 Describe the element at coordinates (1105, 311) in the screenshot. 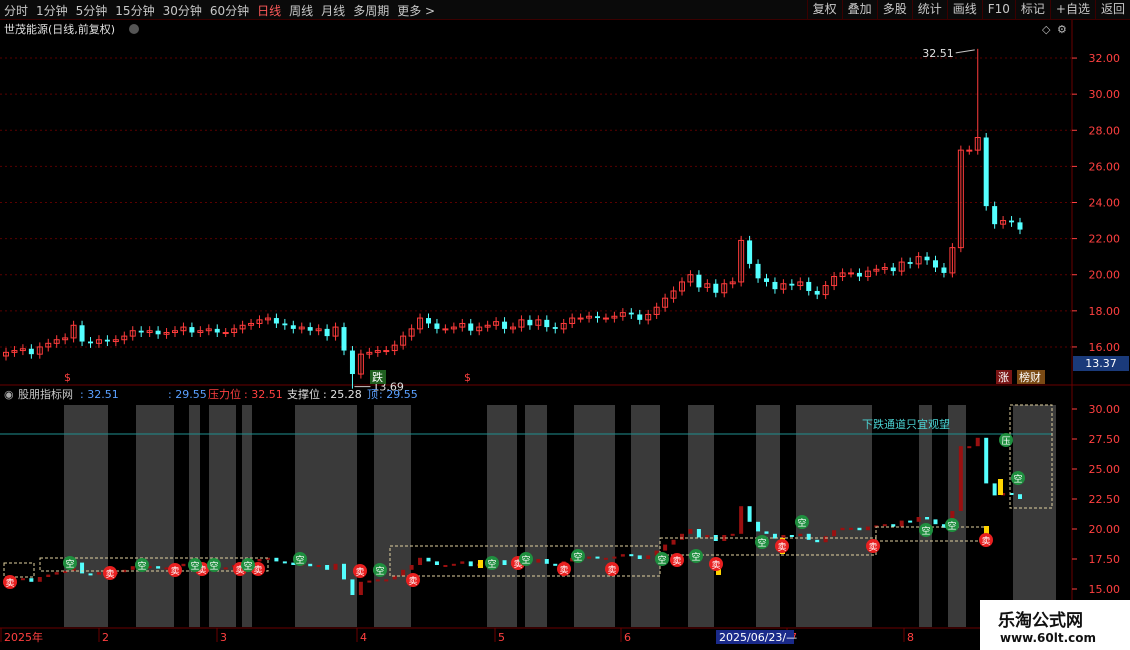

I see `main-y-tick-label: 18.00` at that location.